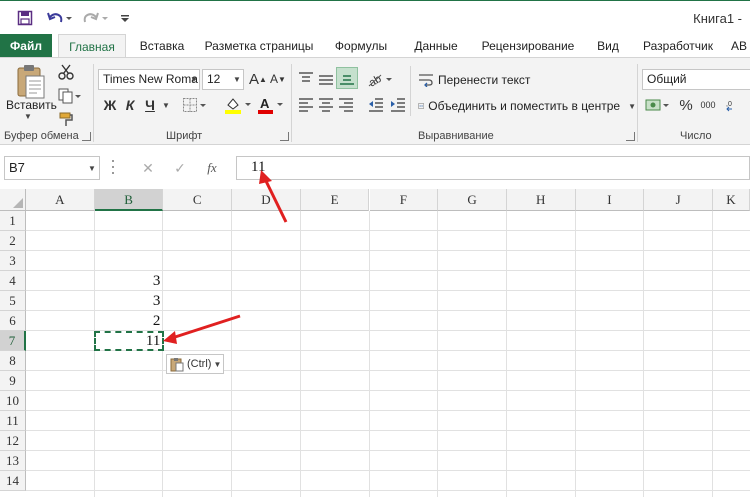  What do you see at coordinates (291, 103) in the screenshot?
I see `group-separator` at bounding box center [291, 103].